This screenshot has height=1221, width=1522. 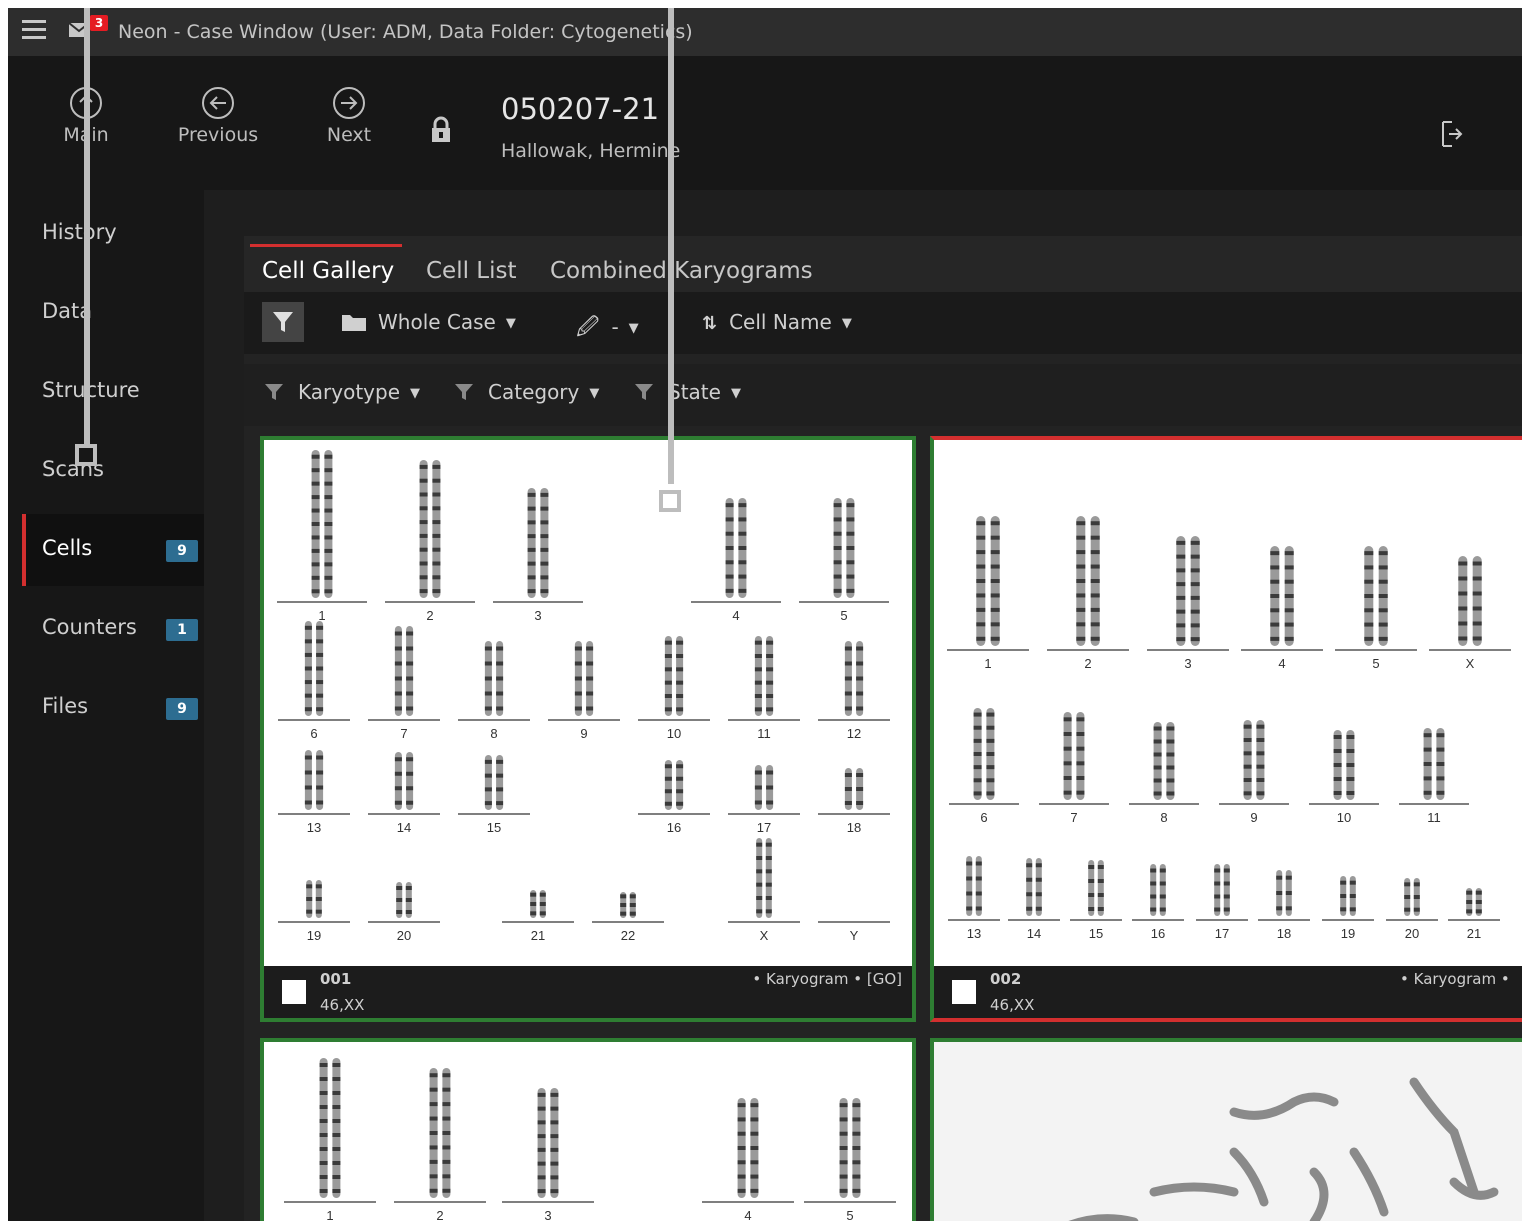 What do you see at coordinates (1434, 817) in the screenshot?
I see `chromosome-label: 11` at bounding box center [1434, 817].